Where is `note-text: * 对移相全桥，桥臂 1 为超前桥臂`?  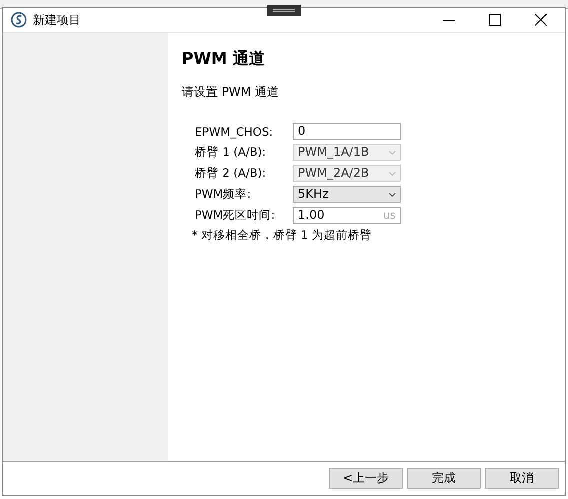 note-text: * 对移相全桥，桥臂 1 为超前桥臂 is located at coordinates (283, 235).